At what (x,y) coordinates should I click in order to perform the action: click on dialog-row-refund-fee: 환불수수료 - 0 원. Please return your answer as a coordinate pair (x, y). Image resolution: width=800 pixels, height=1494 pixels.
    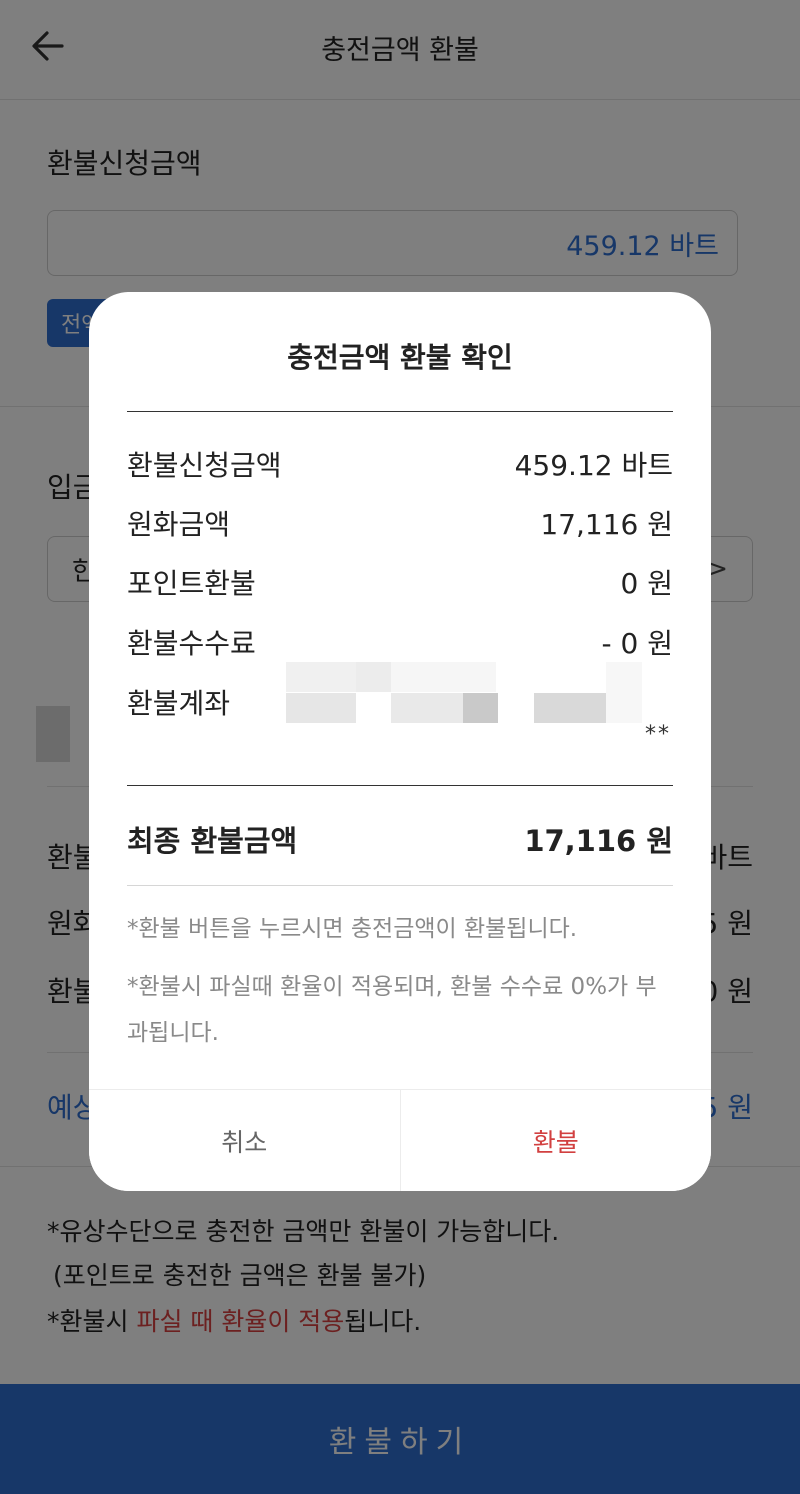
    Looking at the image, I should click on (400, 642).